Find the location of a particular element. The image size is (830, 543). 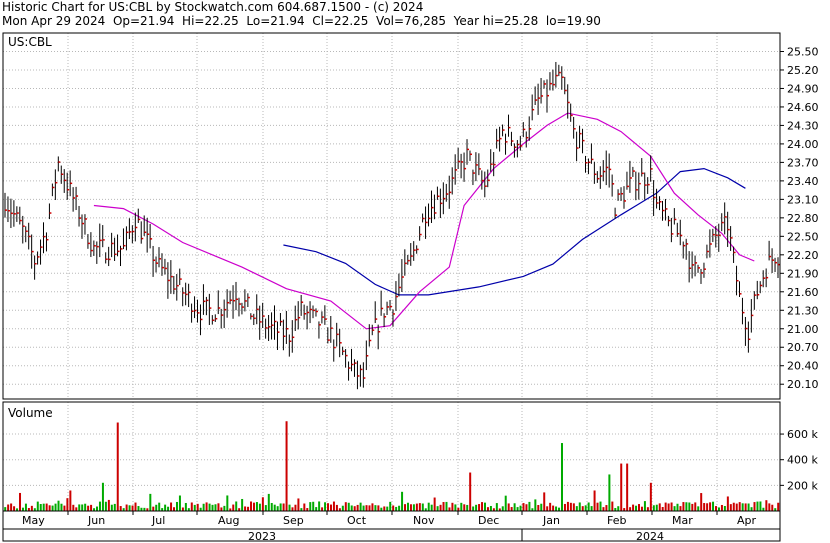

month-label: Apr is located at coordinates (747, 520).